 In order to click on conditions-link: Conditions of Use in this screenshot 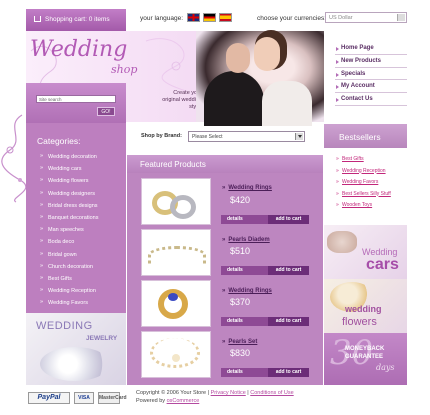, I will do `click(271, 393)`.